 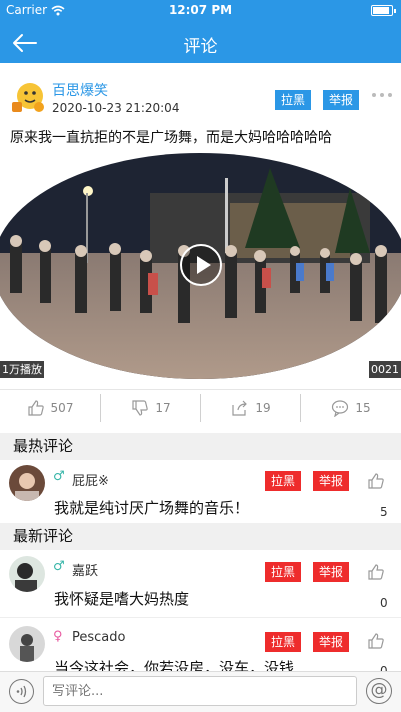 I want to click on comment-like-count: 5, so click(x=384, y=512).